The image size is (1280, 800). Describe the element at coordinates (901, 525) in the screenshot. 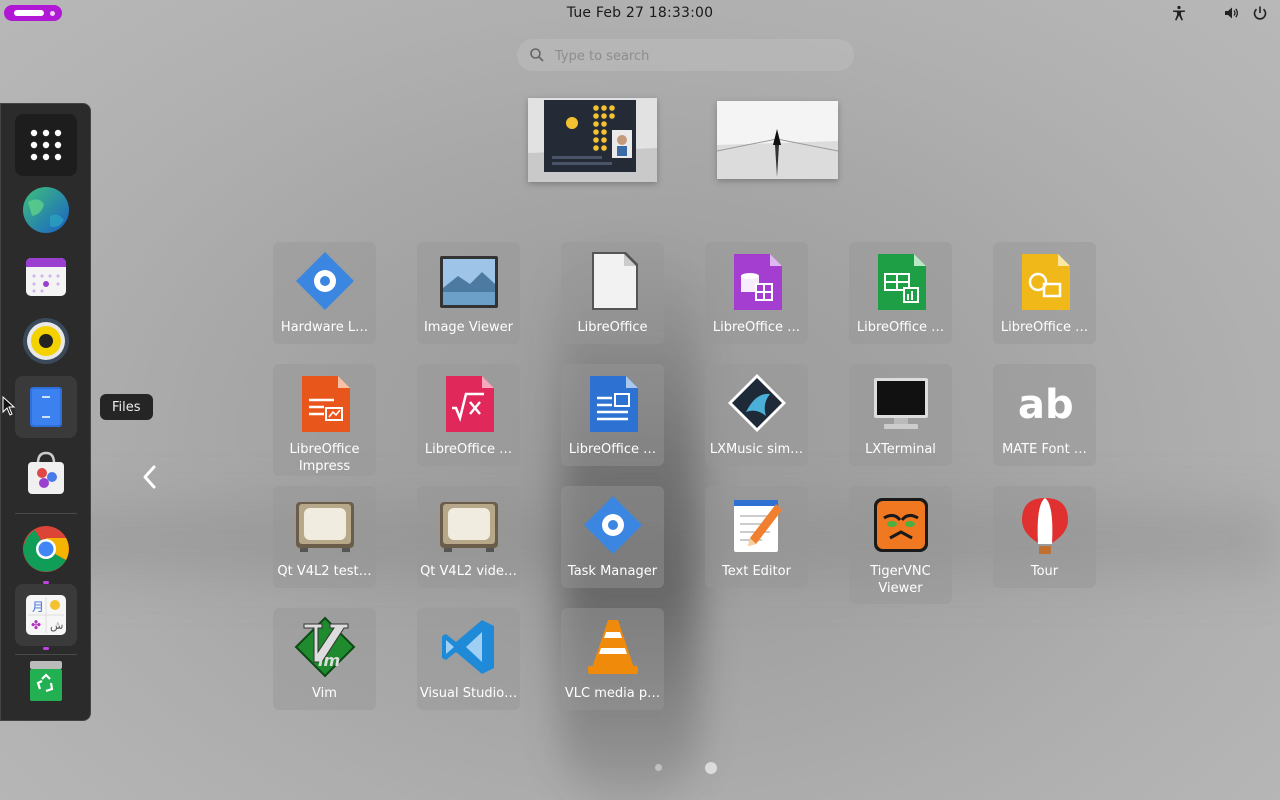

I see `tigervnc-icon` at that location.